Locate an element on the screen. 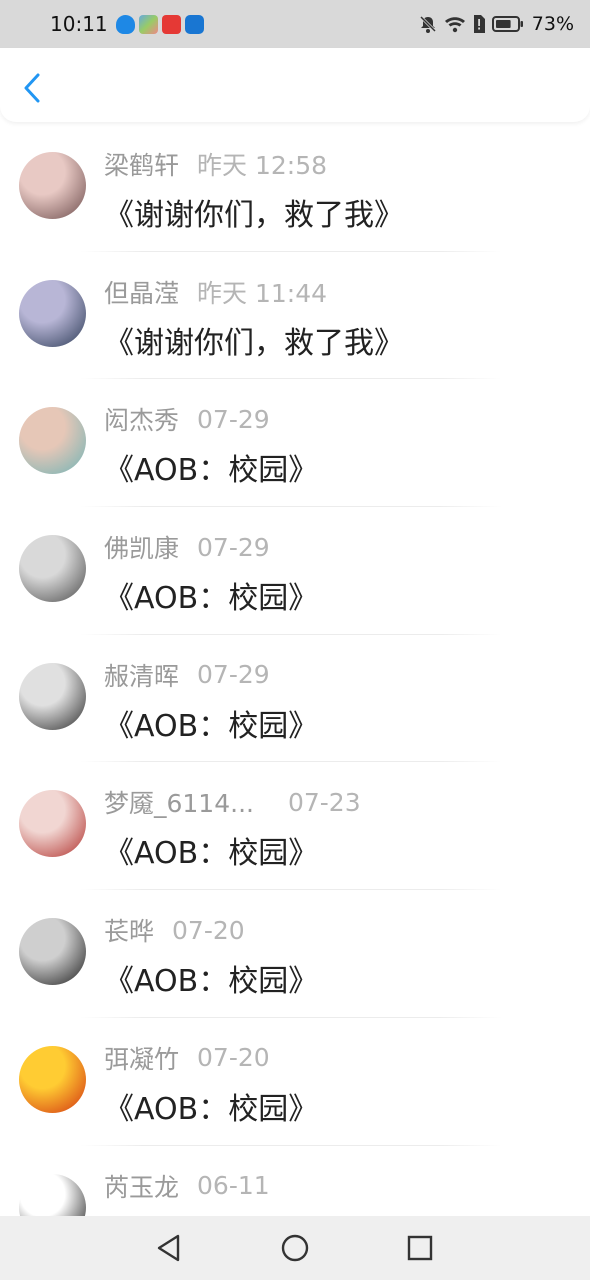 The width and height of the screenshot is (590, 1280). nav-recents-button is located at coordinates (420, 1248).